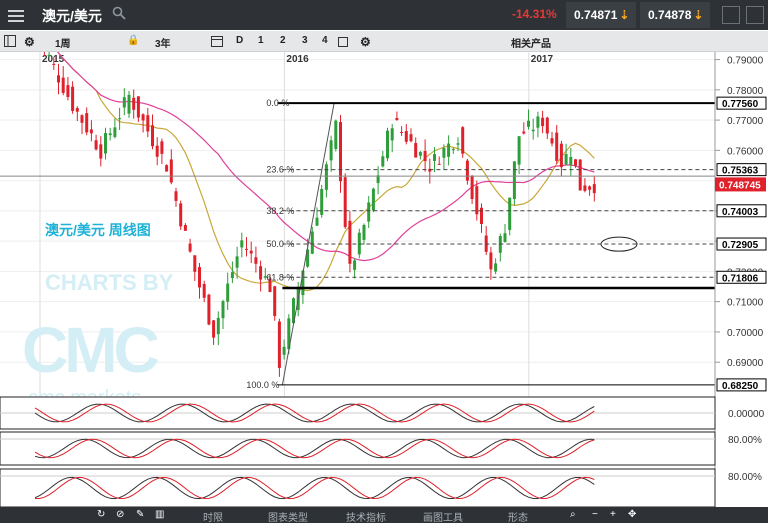 The width and height of the screenshot is (768, 524). Describe the element at coordinates (745, 303) in the screenshot. I see `tick-label: 0.71000` at that location.